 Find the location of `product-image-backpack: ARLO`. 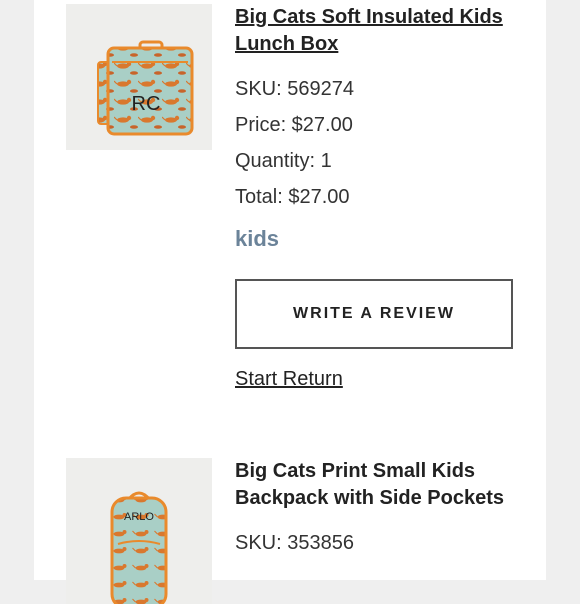

product-image-backpack: ARLO is located at coordinates (139, 531).